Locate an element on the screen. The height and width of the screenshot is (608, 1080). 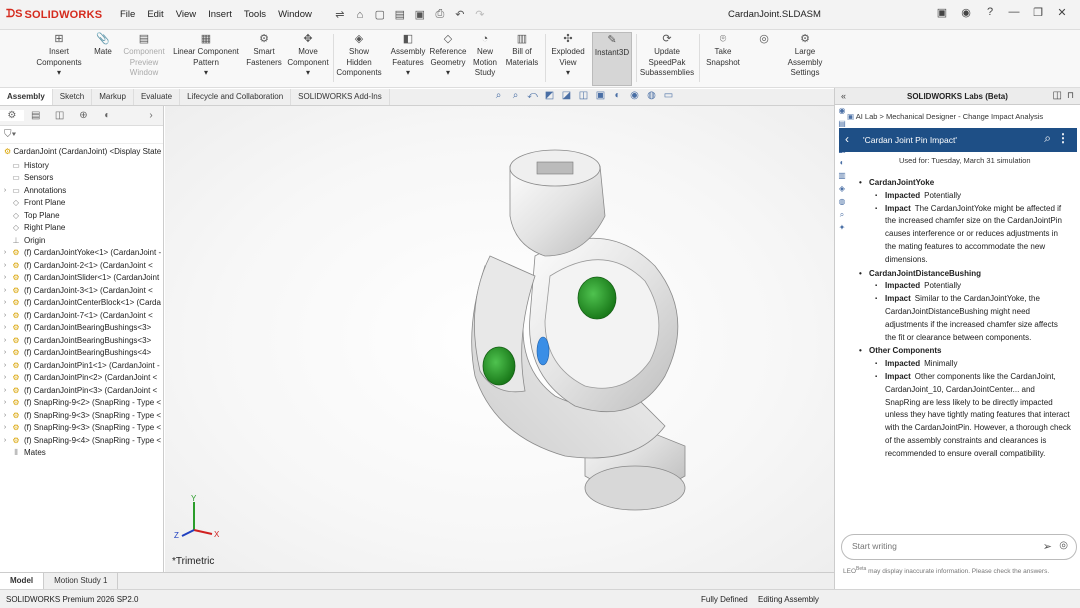
take-snapshot-button: ⌾ Take Snapshot is located at coordinates (723, 50).